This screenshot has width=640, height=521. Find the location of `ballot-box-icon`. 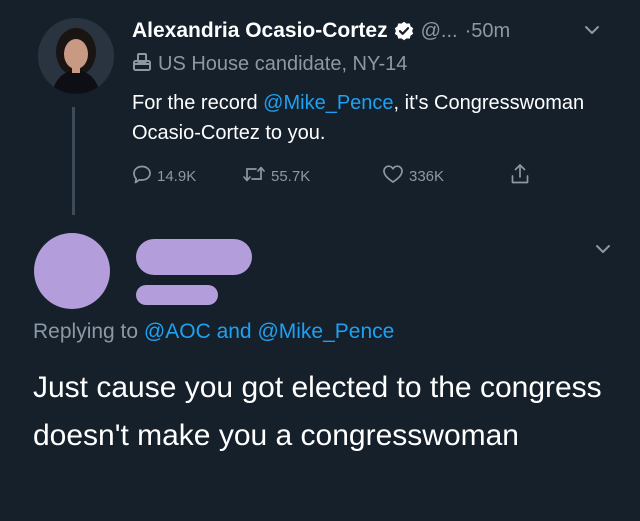

ballot-box-icon is located at coordinates (142, 64).